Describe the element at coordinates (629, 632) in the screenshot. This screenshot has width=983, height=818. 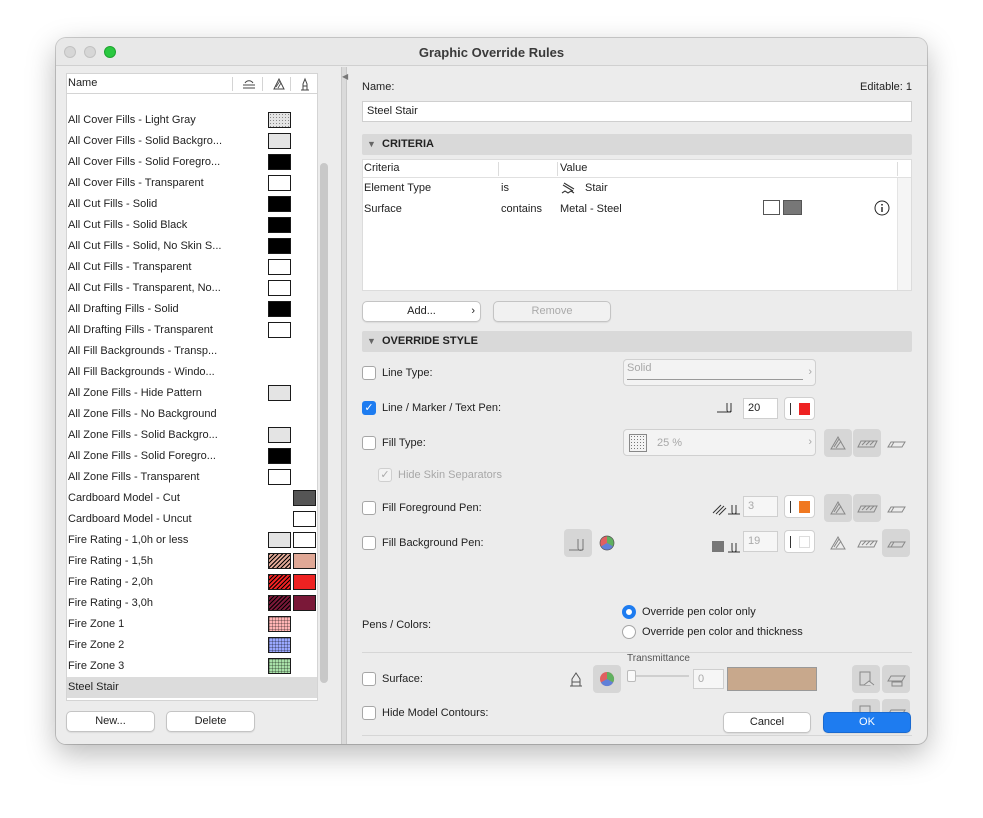
I see `override-pen-color-thickness-radio` at that location.